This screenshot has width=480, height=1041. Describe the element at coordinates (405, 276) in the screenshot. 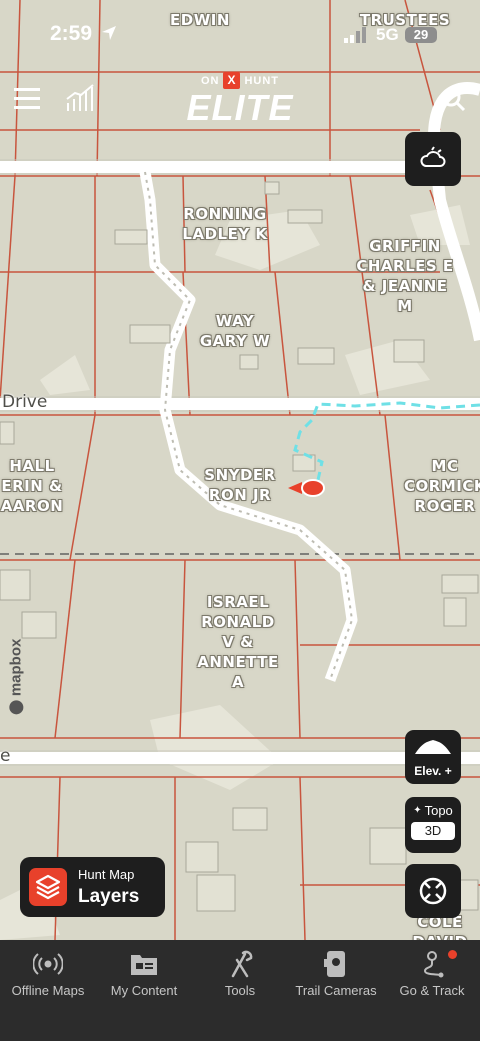

I see `parcel-label-griffin: GRIFFIN CHARLES E & JEANNE M` at that location.